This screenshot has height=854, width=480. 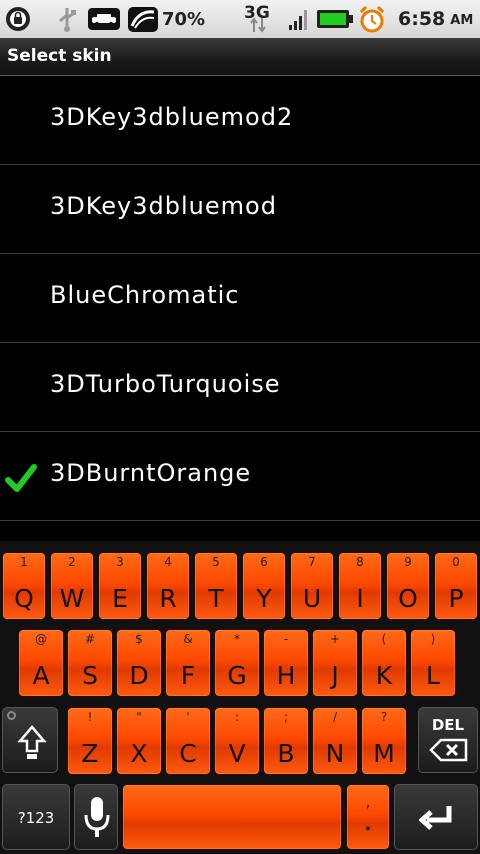 I want to click on key-z: ! Z, so click(x=90, y=741).